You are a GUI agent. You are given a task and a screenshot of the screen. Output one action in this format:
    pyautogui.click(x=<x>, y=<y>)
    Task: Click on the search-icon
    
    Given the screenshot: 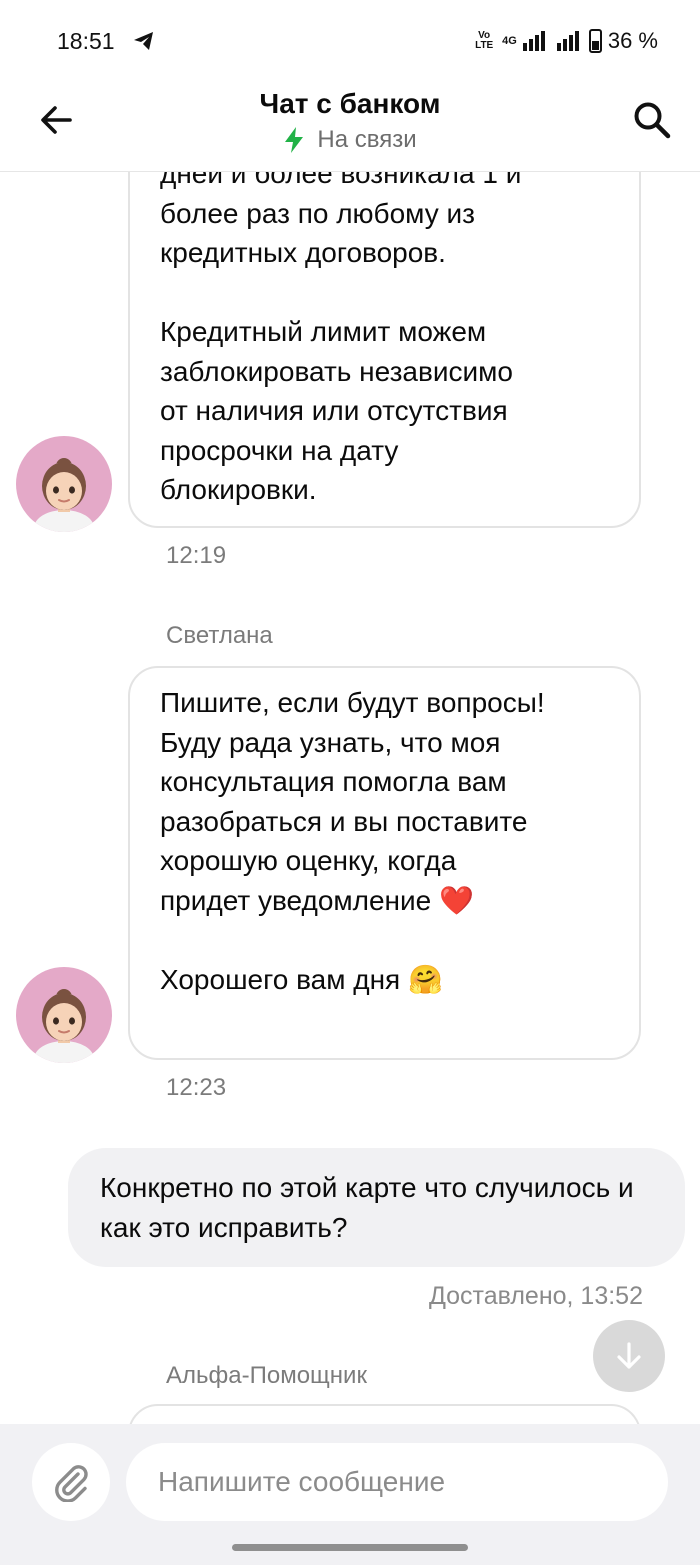 What is the action you would take?
    pyautogui.click(x=652, y=120)
    